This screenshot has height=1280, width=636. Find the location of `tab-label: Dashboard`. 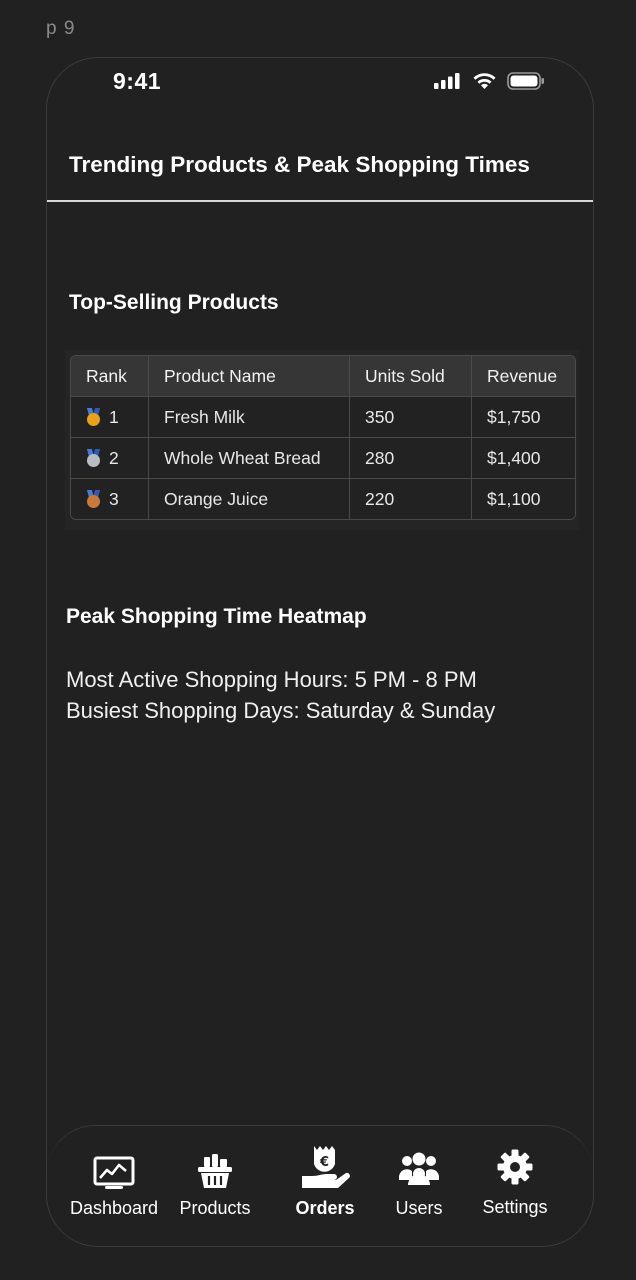

tab-label: Dashboard is located at coordinates (114, 1208).